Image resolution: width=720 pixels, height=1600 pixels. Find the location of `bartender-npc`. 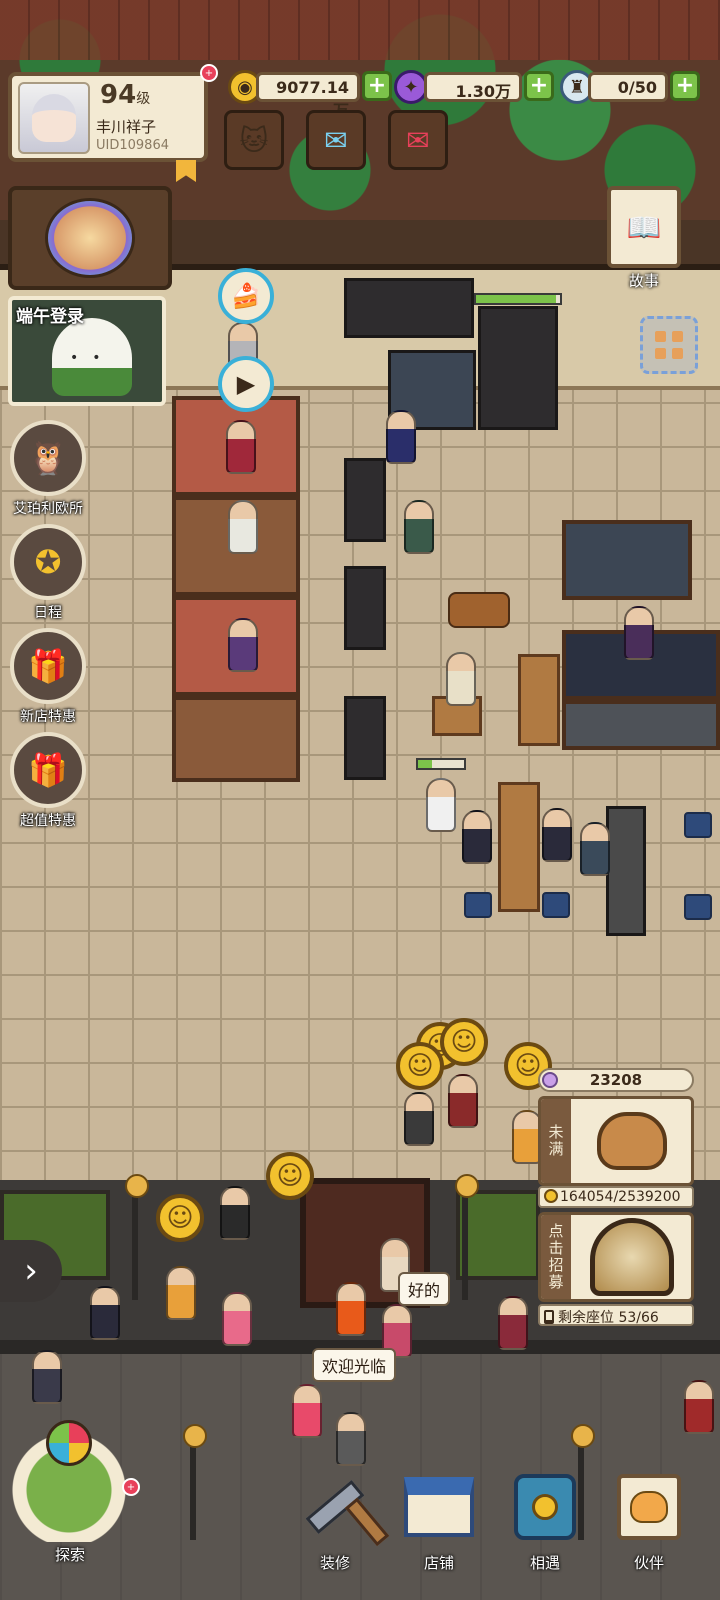

bartender-npc is located at coordinates (639, 633).